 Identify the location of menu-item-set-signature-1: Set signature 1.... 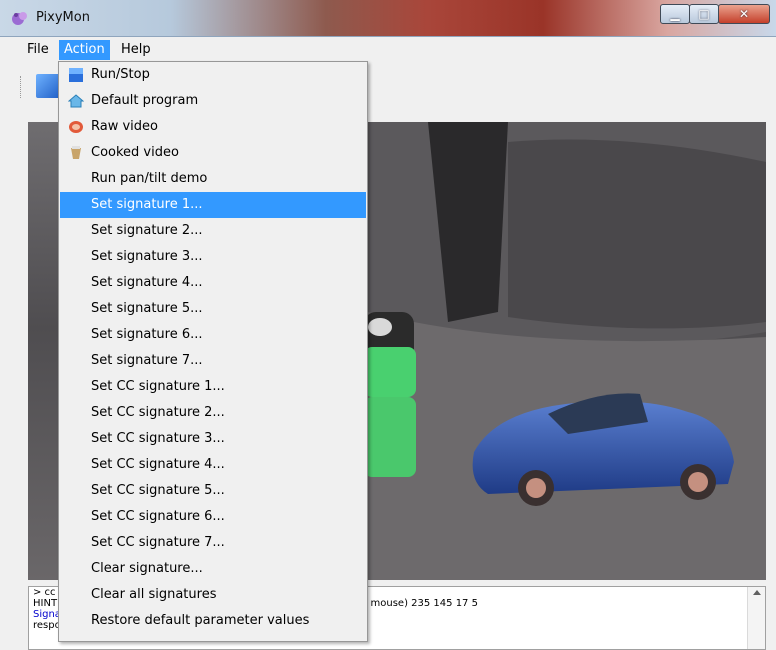
(213, 205).